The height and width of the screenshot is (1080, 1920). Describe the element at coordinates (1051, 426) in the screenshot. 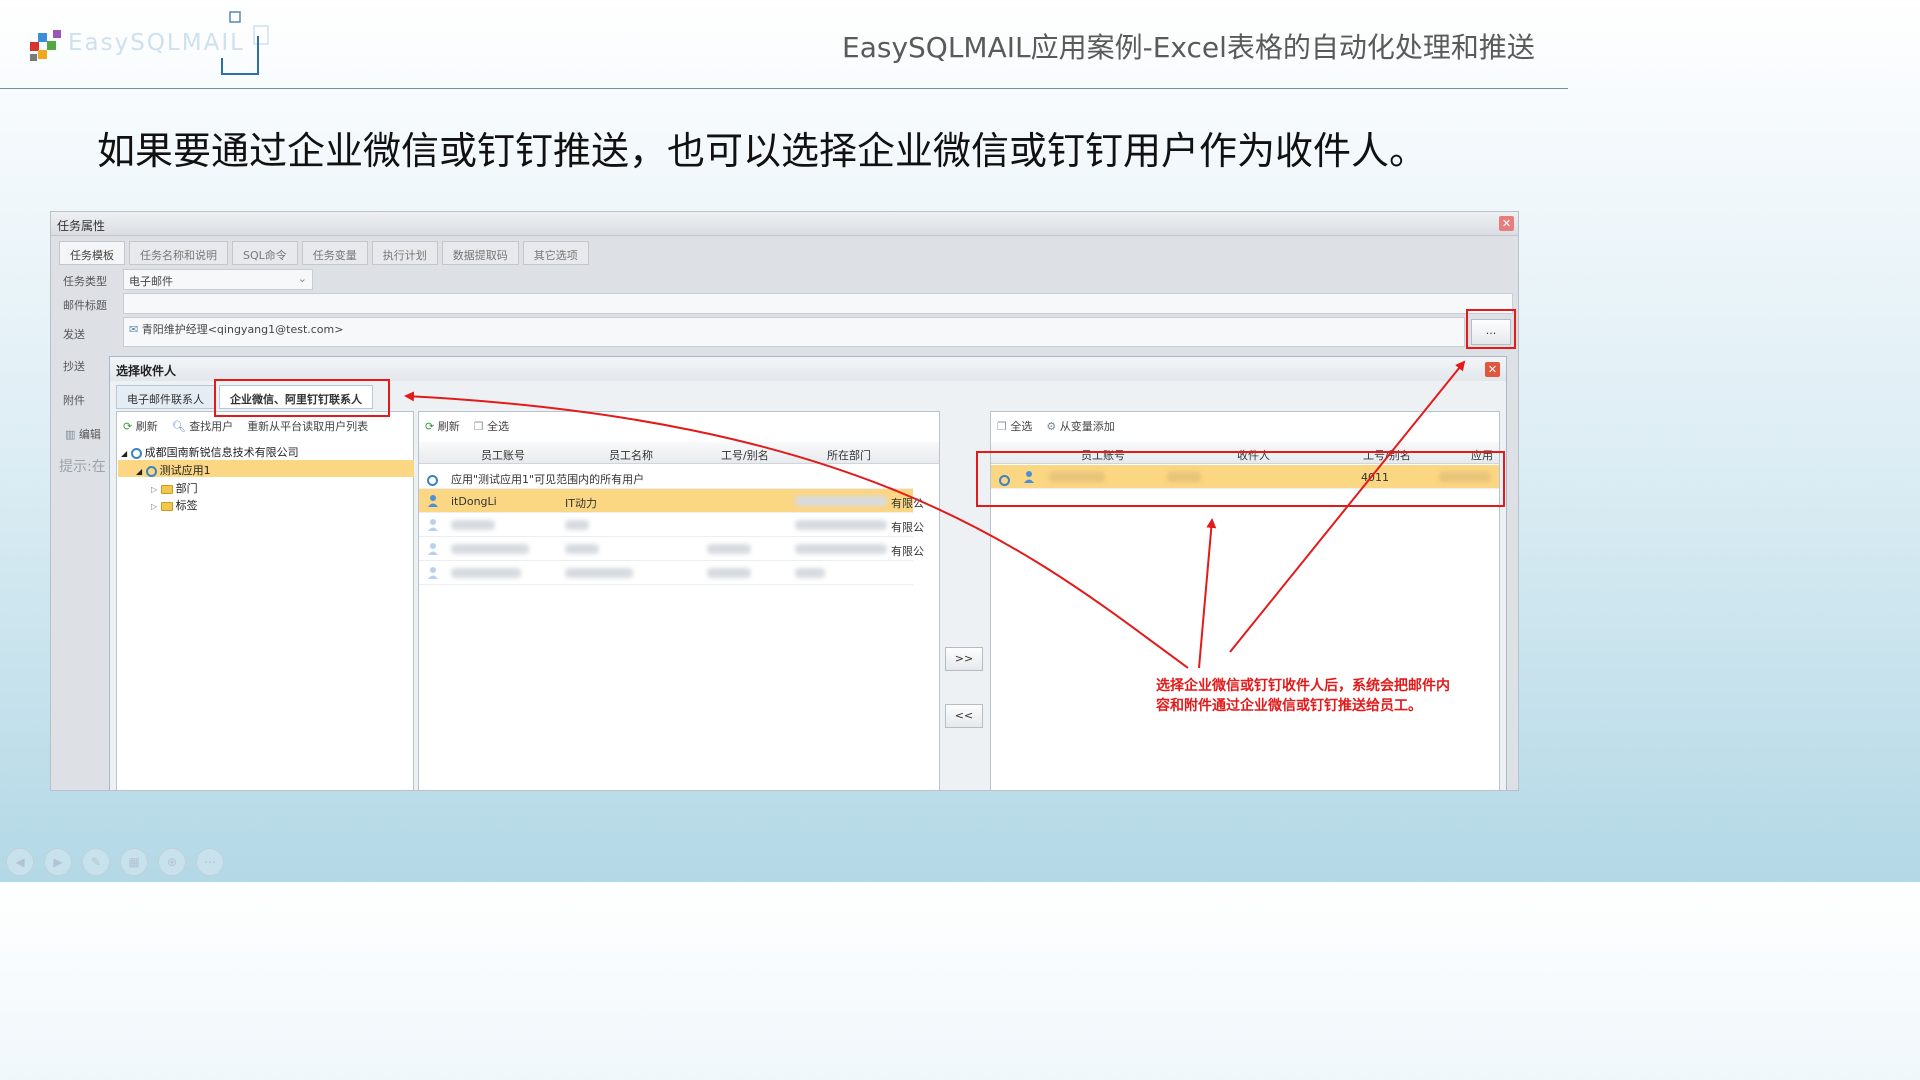

I see `gear-icon: ⚙` at that location.